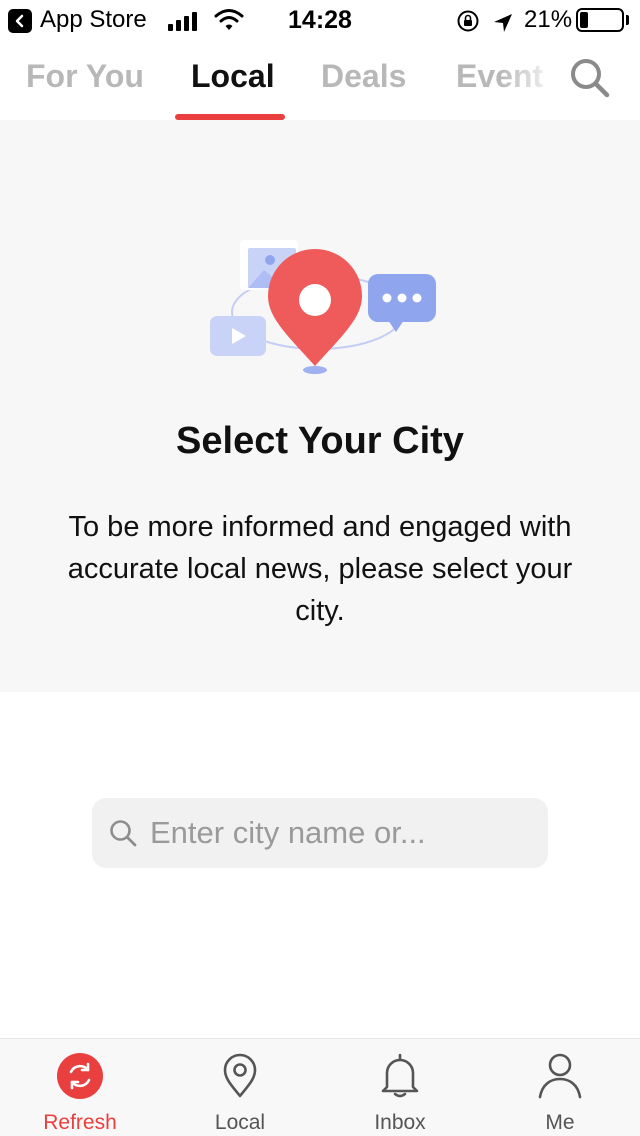  Describe the element at coordinates (560, 1122) in the screenshot. I see `nav-label-me: Me` at that location.